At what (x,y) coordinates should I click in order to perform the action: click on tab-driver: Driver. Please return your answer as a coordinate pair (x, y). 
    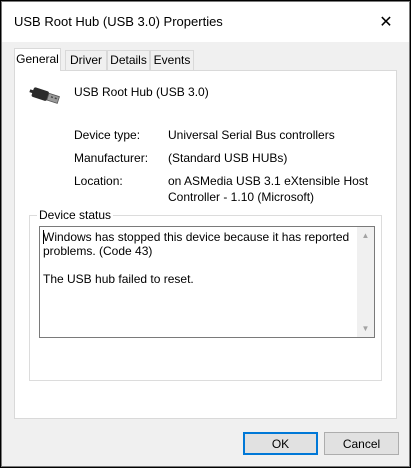
    Looking at the image, I should click on (86, 60).